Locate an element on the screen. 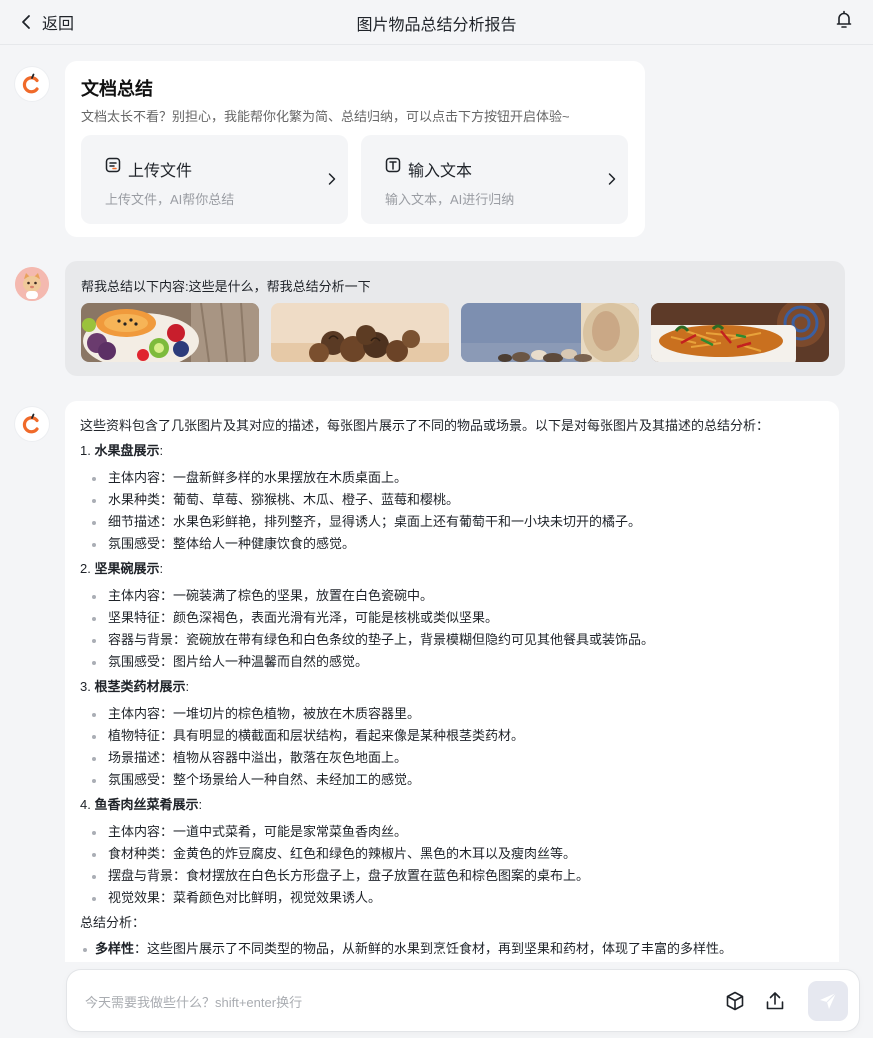  document-icon is located at coordinates (113, 165).